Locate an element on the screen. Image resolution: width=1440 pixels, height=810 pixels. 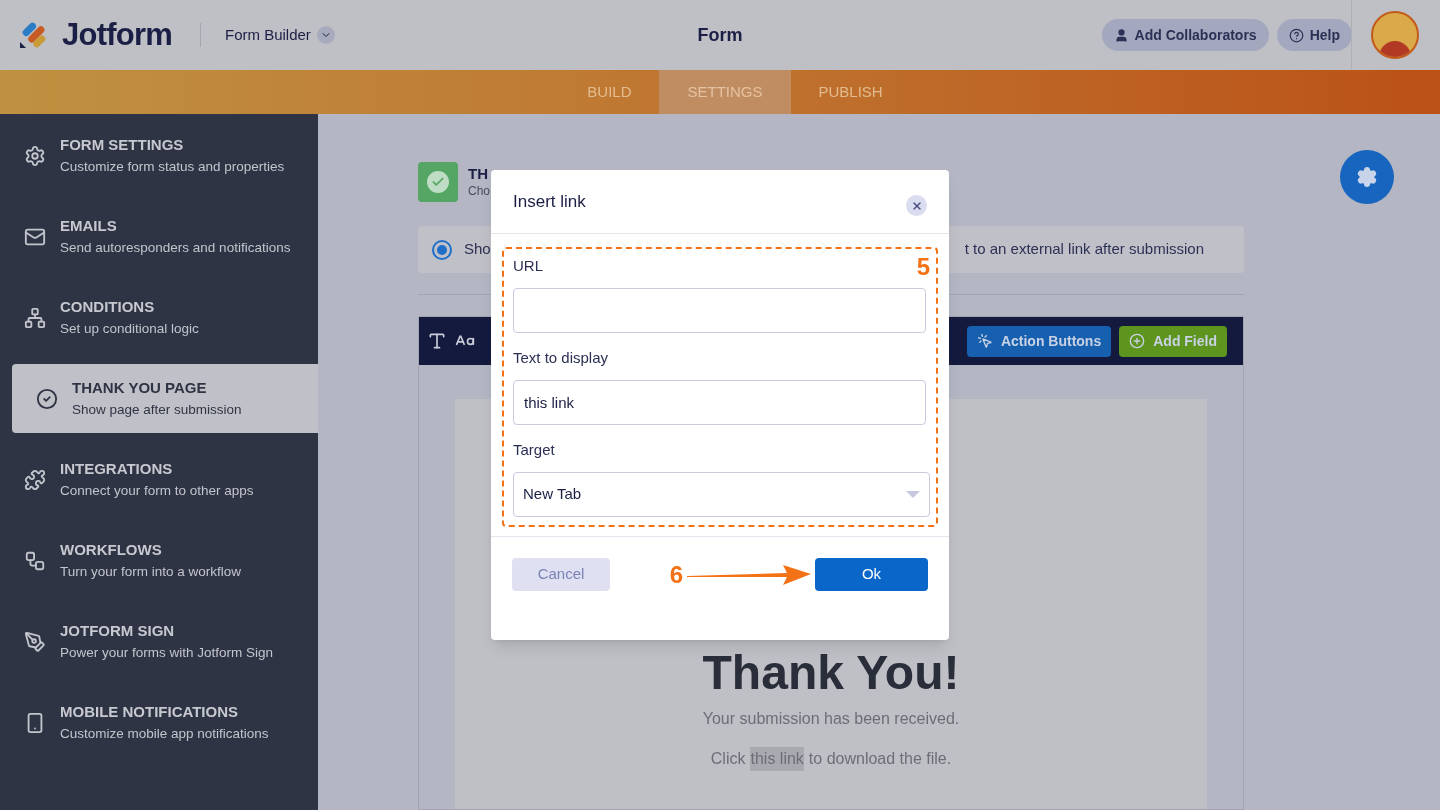
sidebar-item: INTEGRATIONS Connect your form to other apps is located at coordinates (159, 479).